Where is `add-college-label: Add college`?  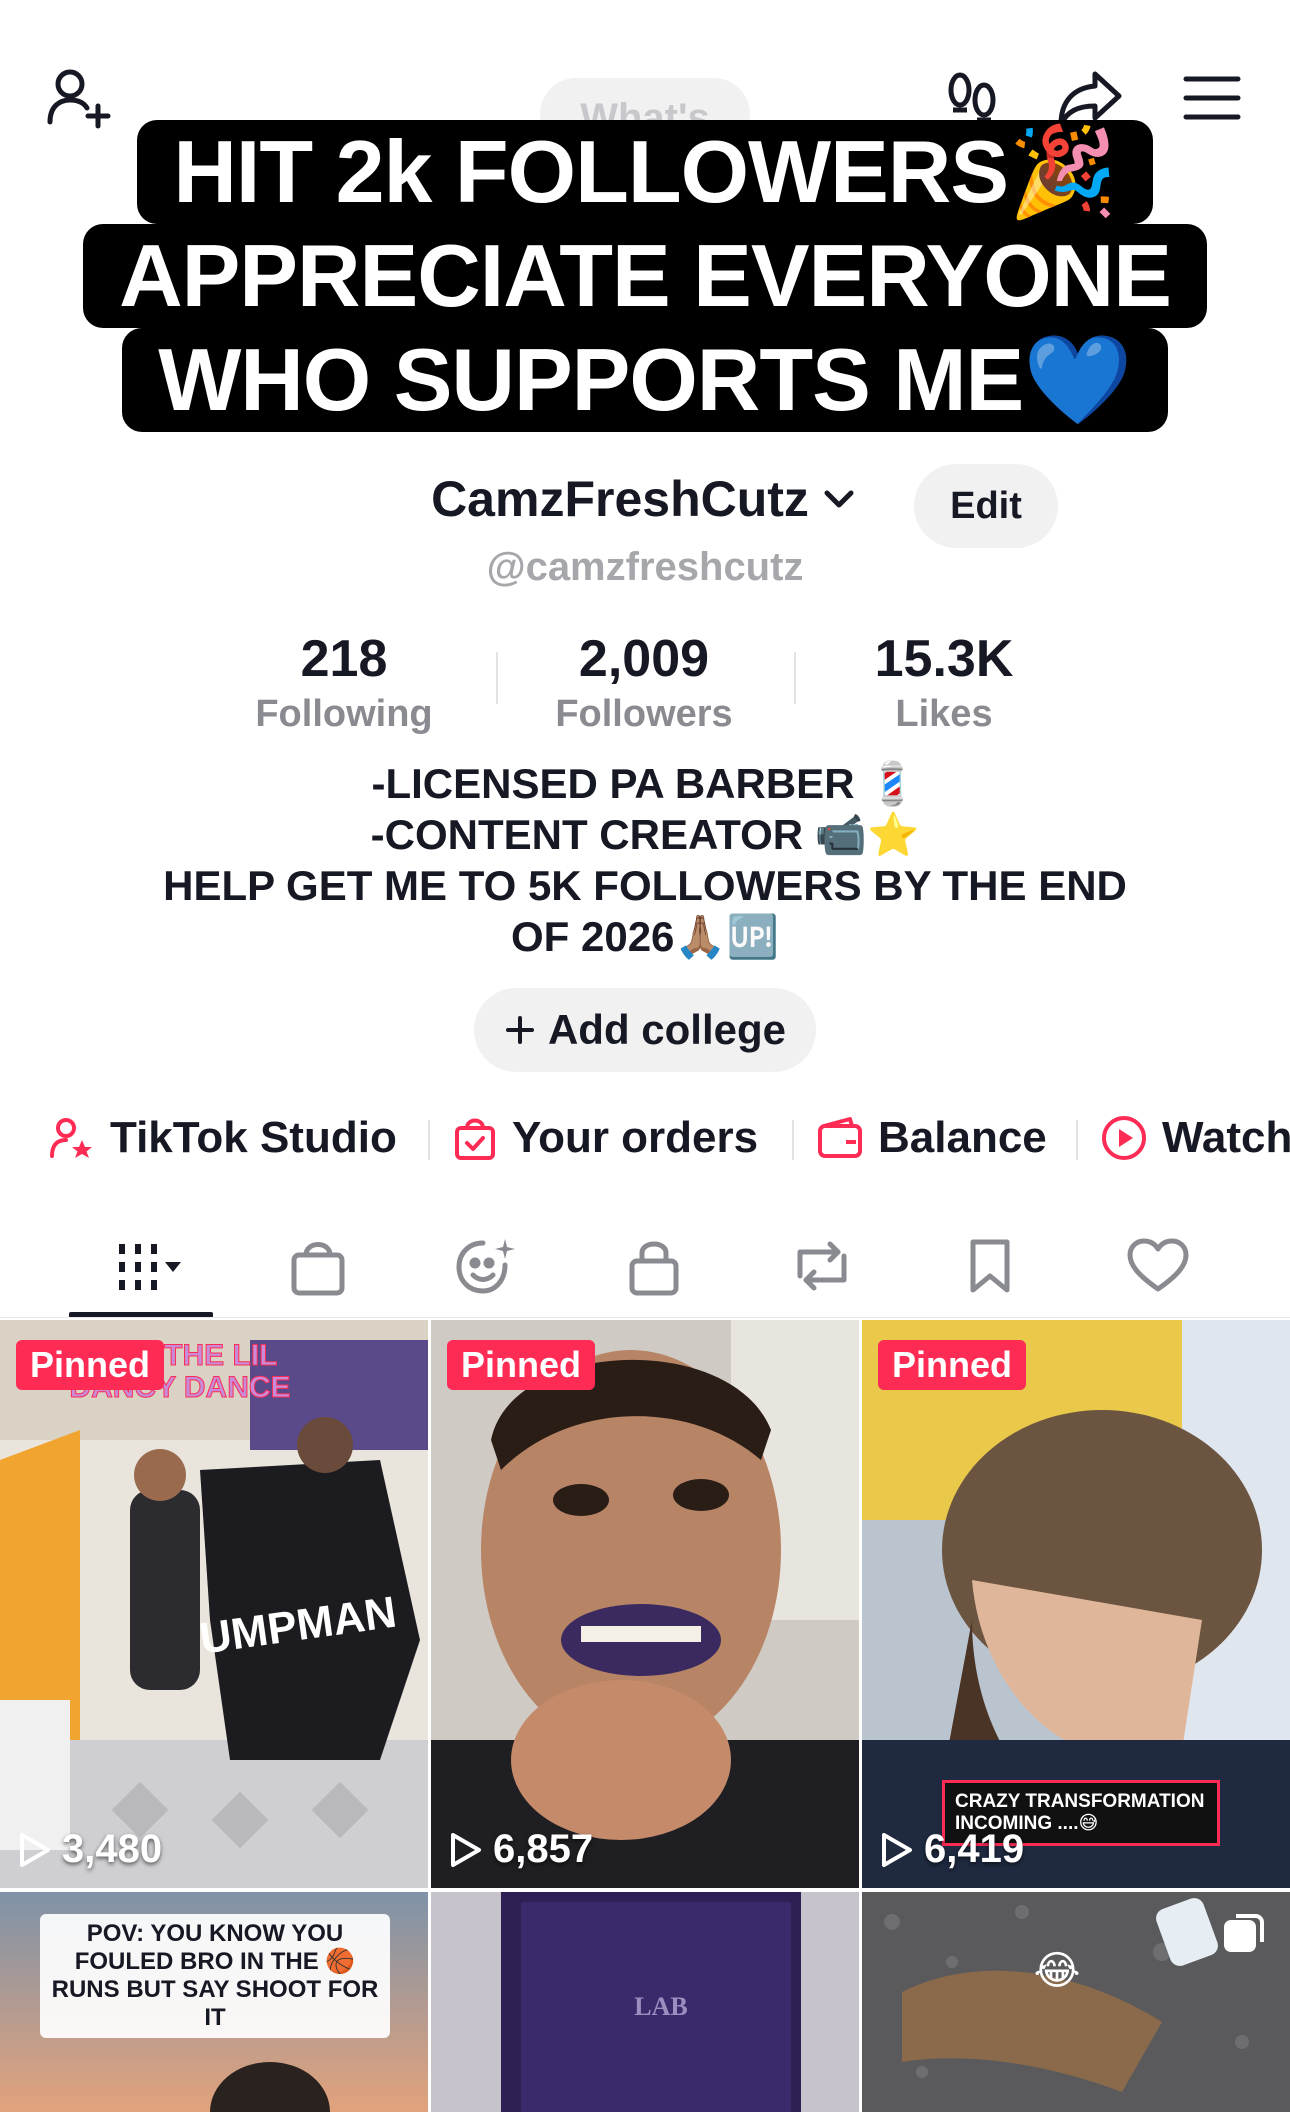
add-college-label: Add college is located at coordinates (667, 1029).